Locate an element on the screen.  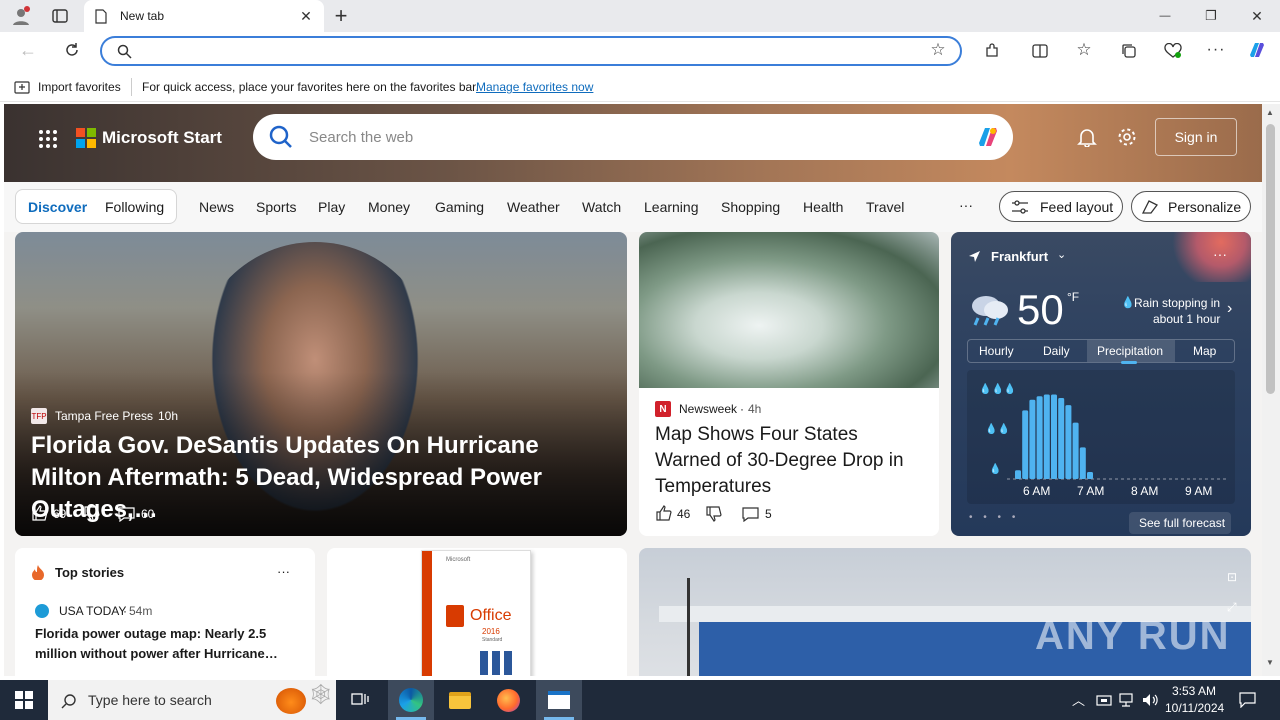
top-stories-more-icon: ··· is located at coordinates (283, 571).